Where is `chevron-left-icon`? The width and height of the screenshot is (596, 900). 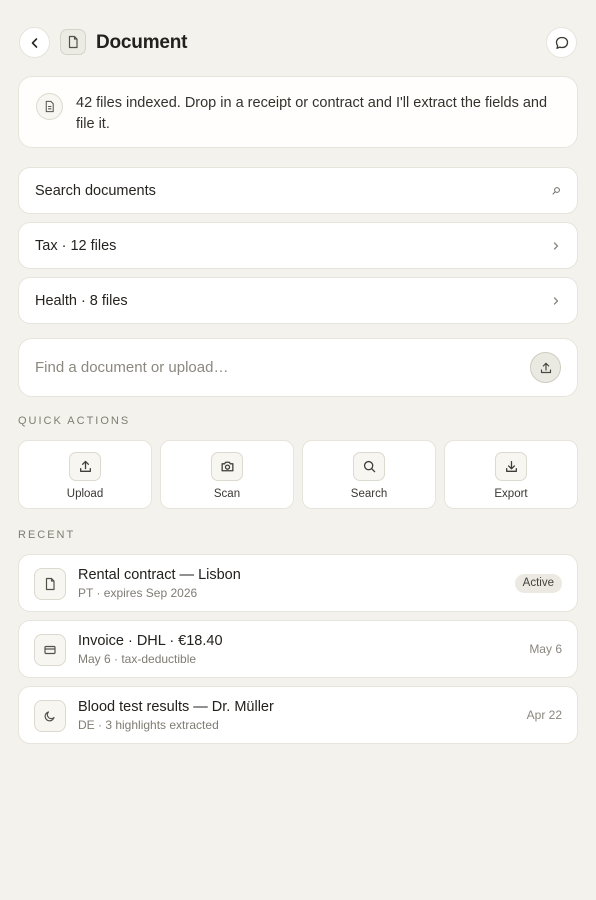
chevron-left-icon is located at coordinates (35, 43).